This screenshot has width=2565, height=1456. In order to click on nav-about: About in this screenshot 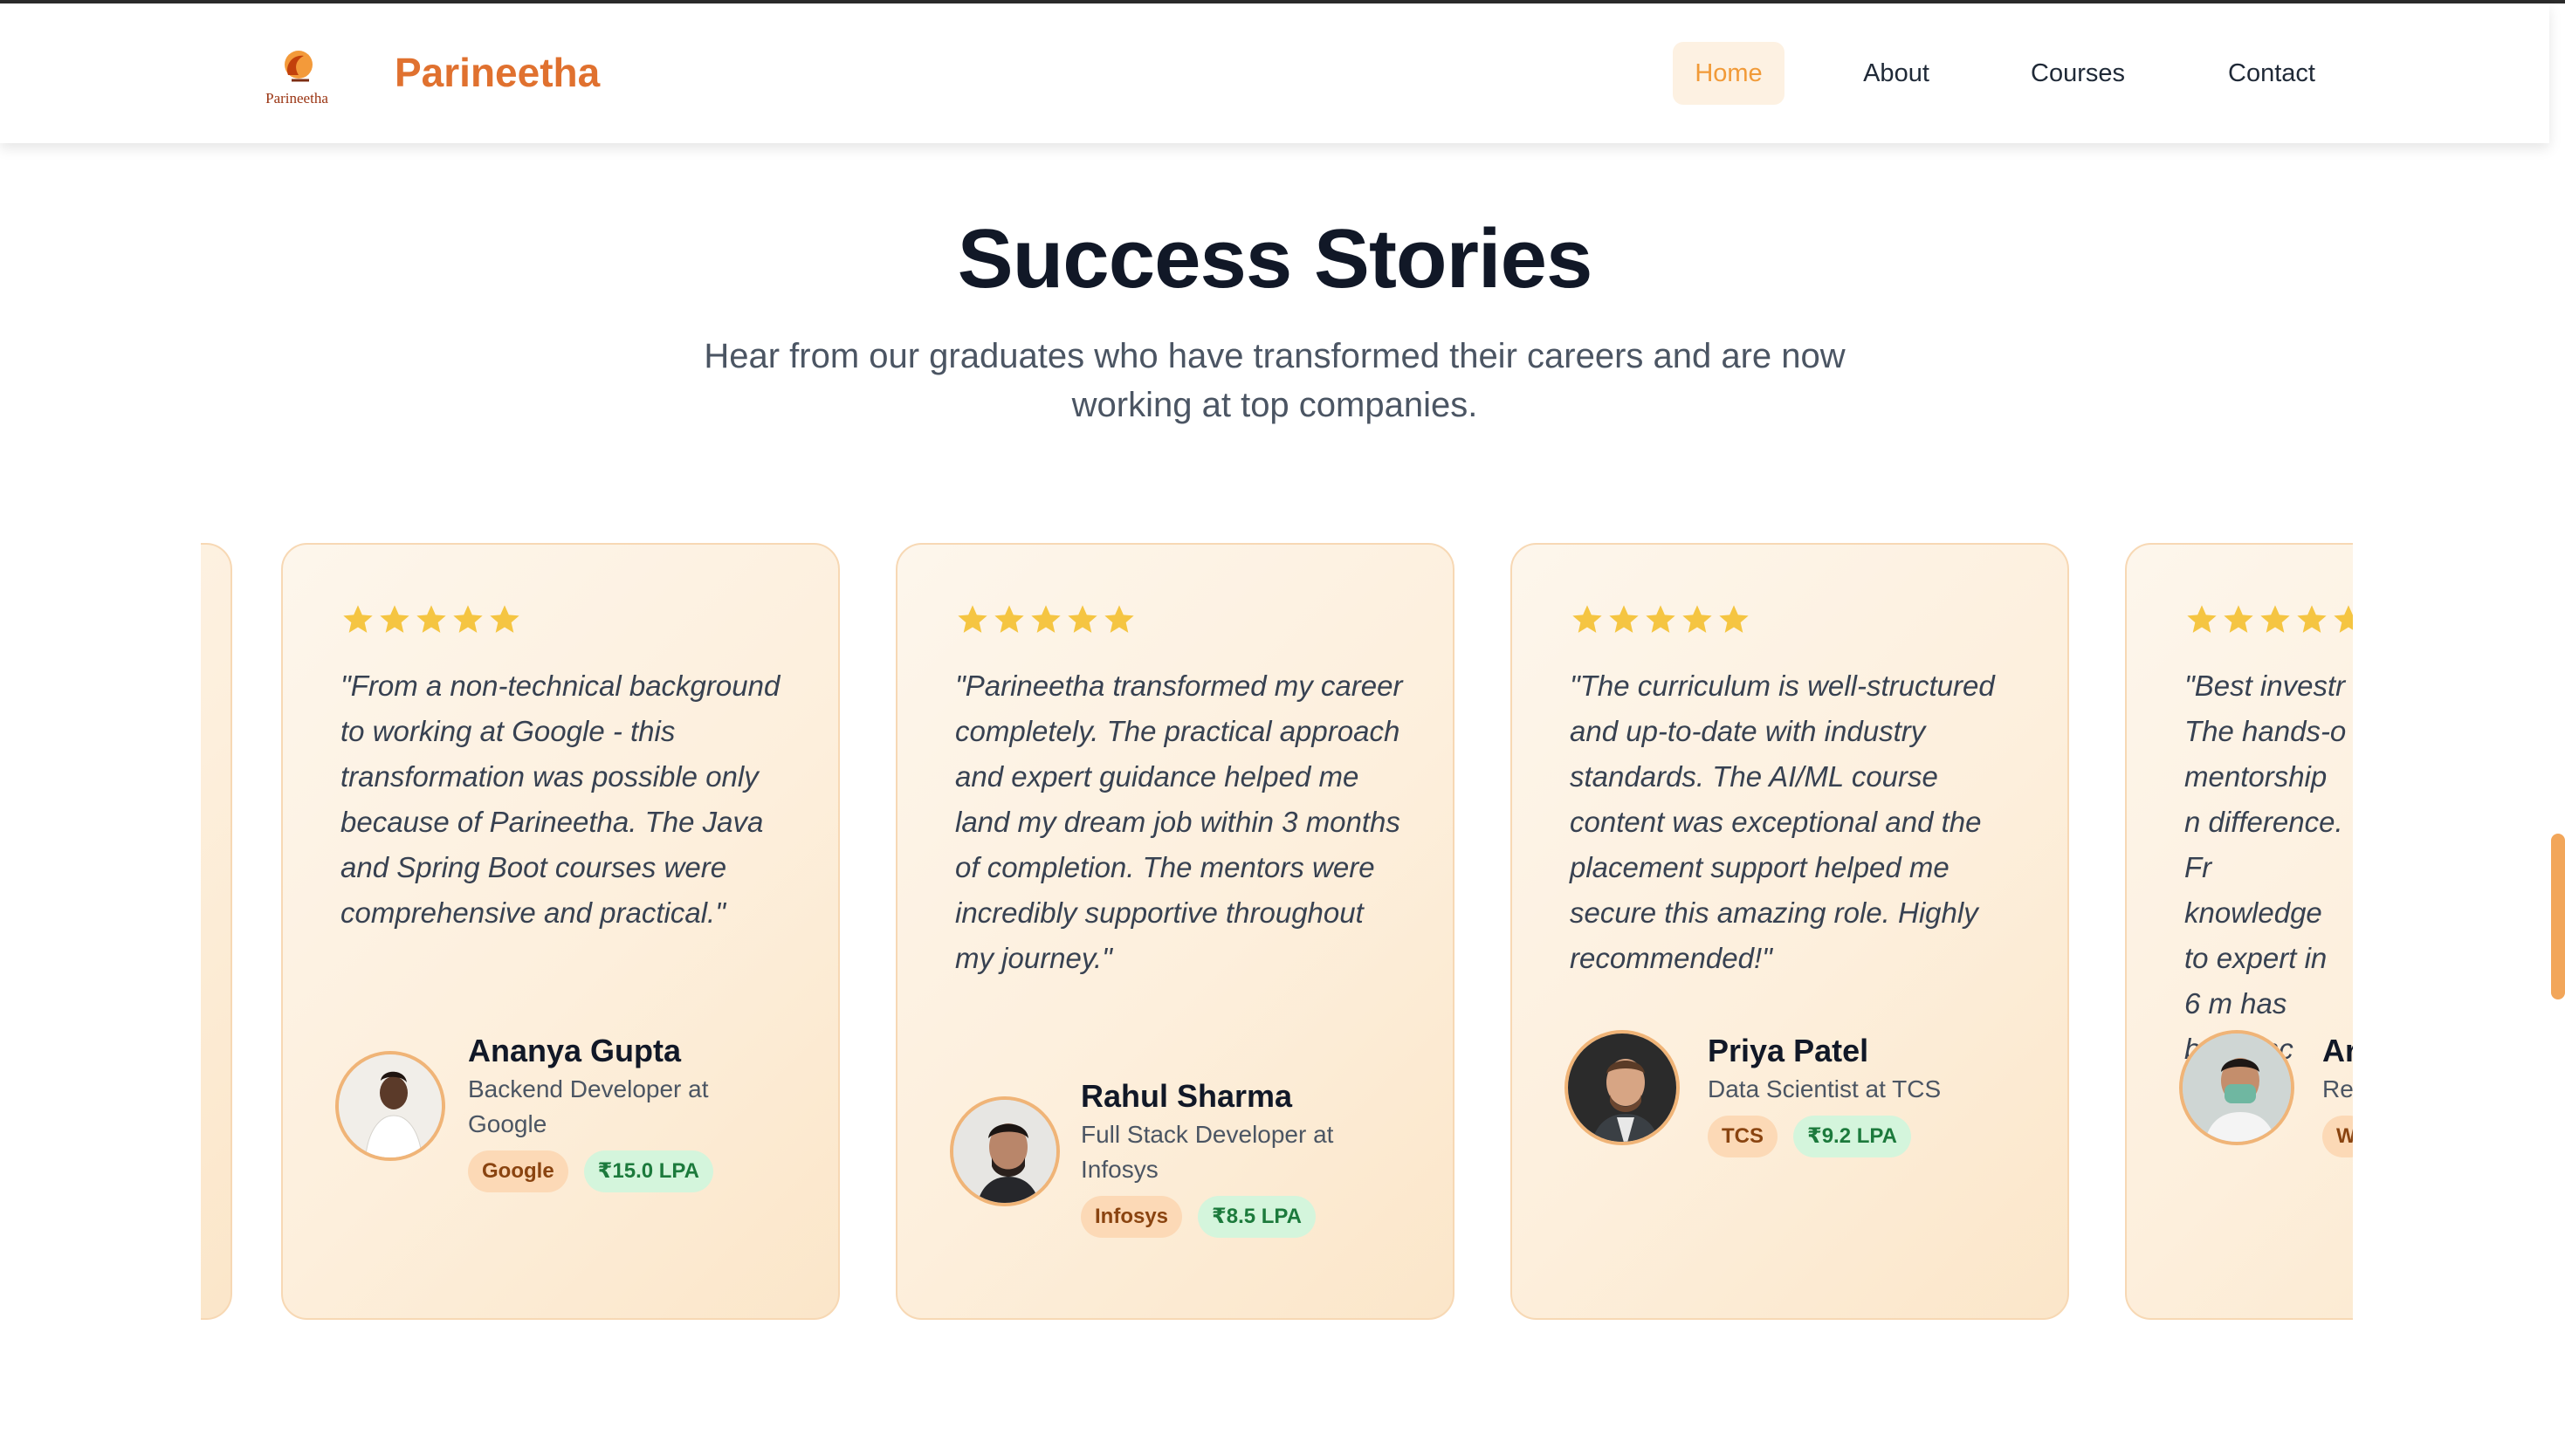, I will do `click(1896, 73)`.